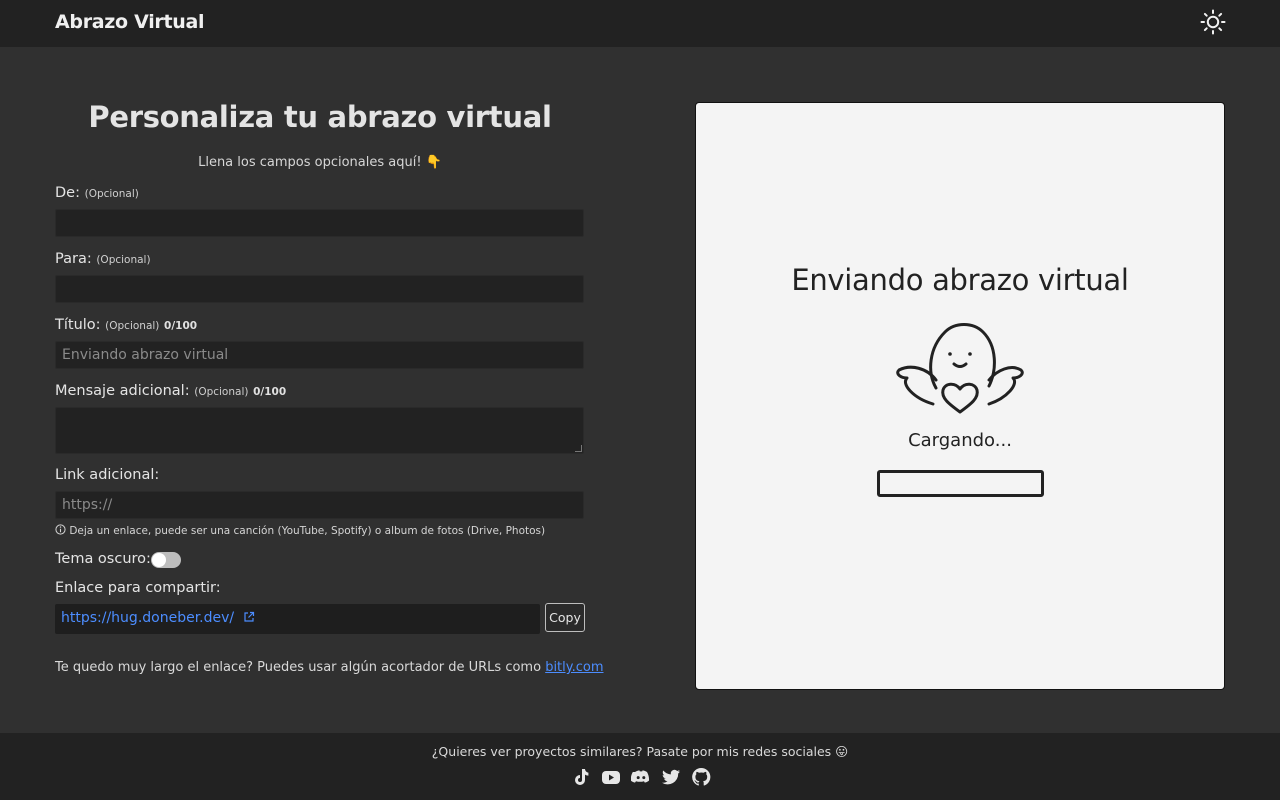 This screenshot has height=800, width=1280. I want to click on external-link-icon, so click(249, 619).